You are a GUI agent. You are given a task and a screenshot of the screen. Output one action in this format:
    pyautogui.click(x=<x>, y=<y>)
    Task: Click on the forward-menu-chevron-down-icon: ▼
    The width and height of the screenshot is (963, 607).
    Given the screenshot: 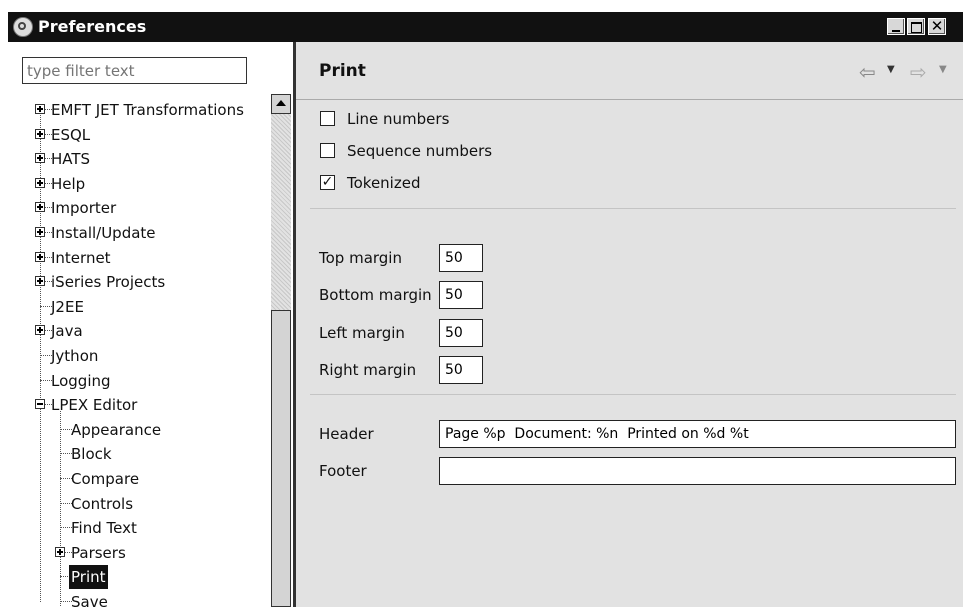 What is the action you would take?
    pyautogui.click(x=943, y=69)
    